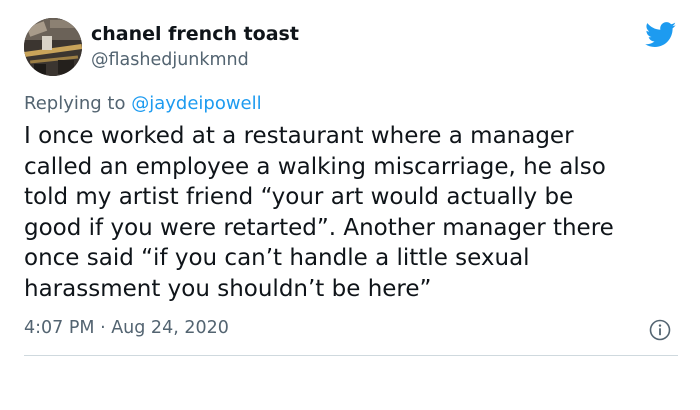  What do you see at coordinates (661, 35) in the screenshot?
I see `twitter-bird-icon` at bounding box center [661, 35].